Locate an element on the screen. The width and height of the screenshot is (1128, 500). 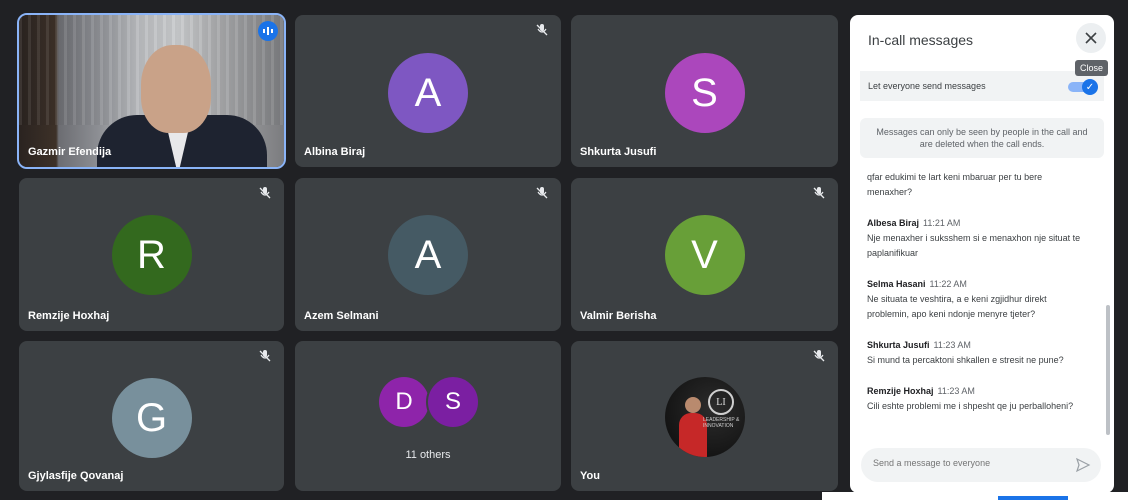
video-feed is located at coordinates (151, 91).